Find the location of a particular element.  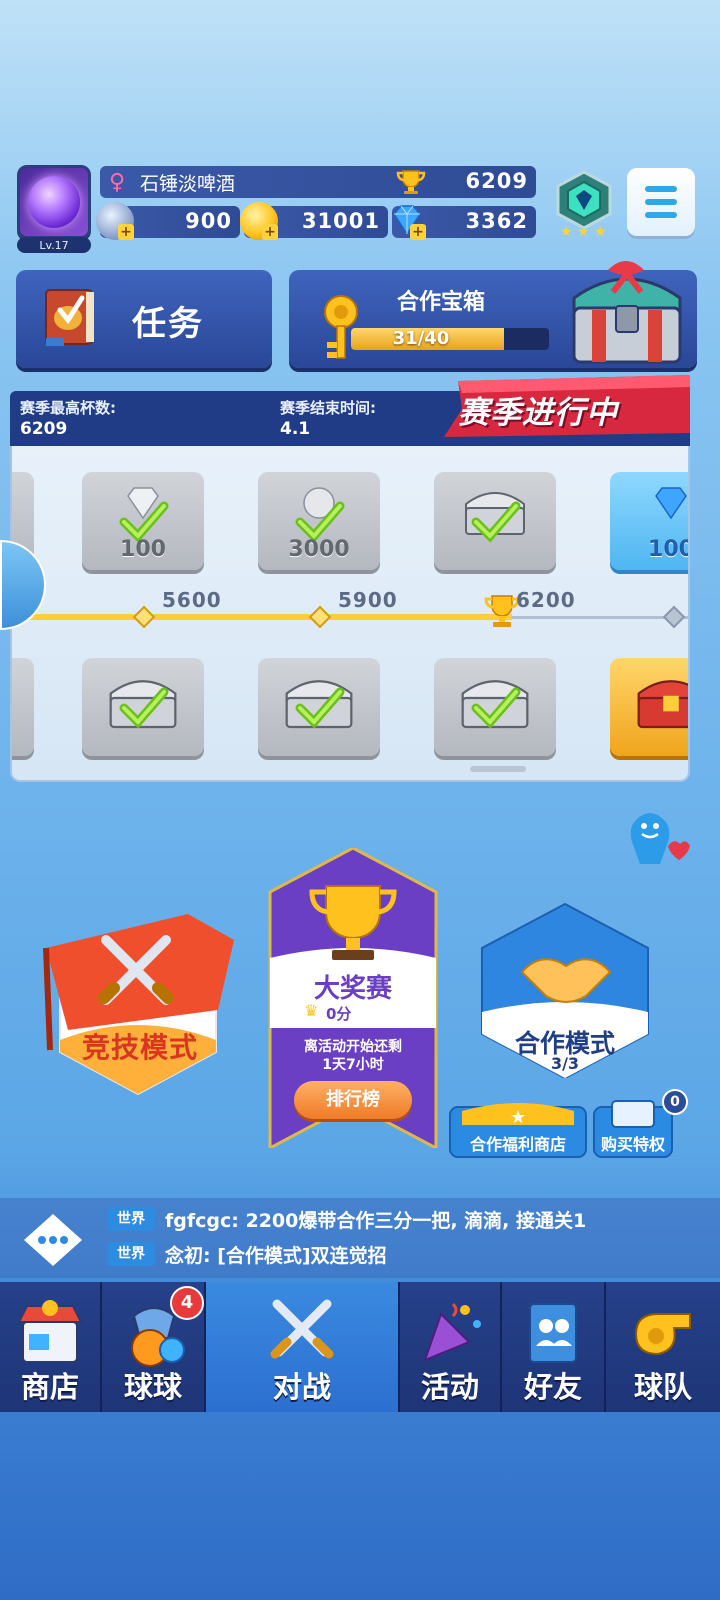

season-status: 赛季进行中 is located at coordinates (538, 413).